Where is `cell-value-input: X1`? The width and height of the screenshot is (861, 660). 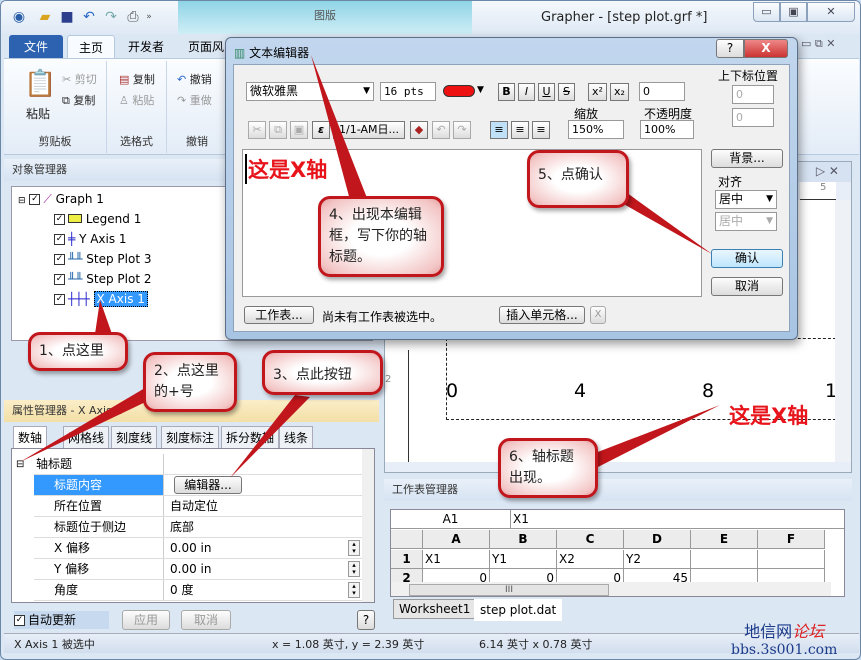
cell-value-input: X1 is located at coordinates (677, 519).